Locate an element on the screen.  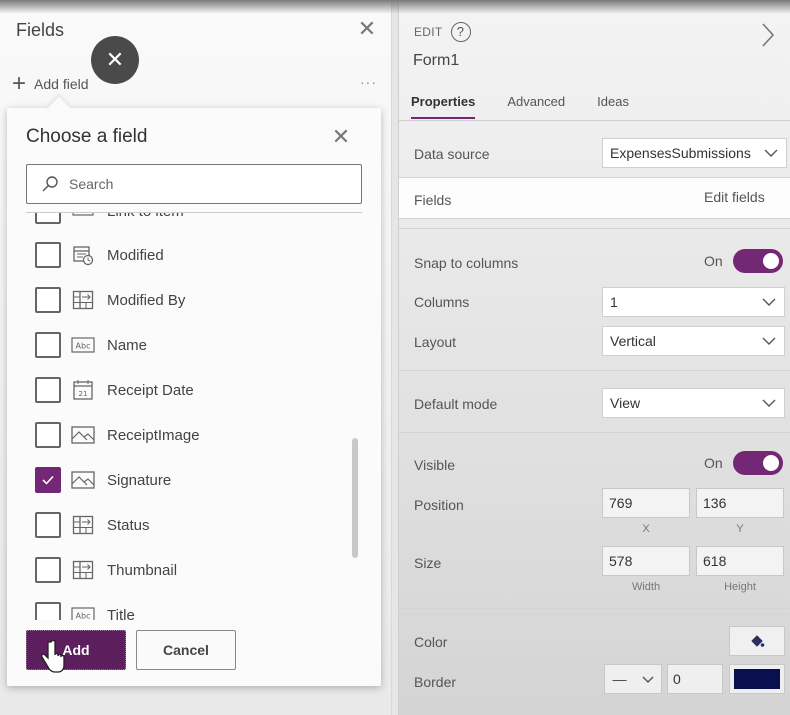
border-color-picker is located at coordinates (757, 679).